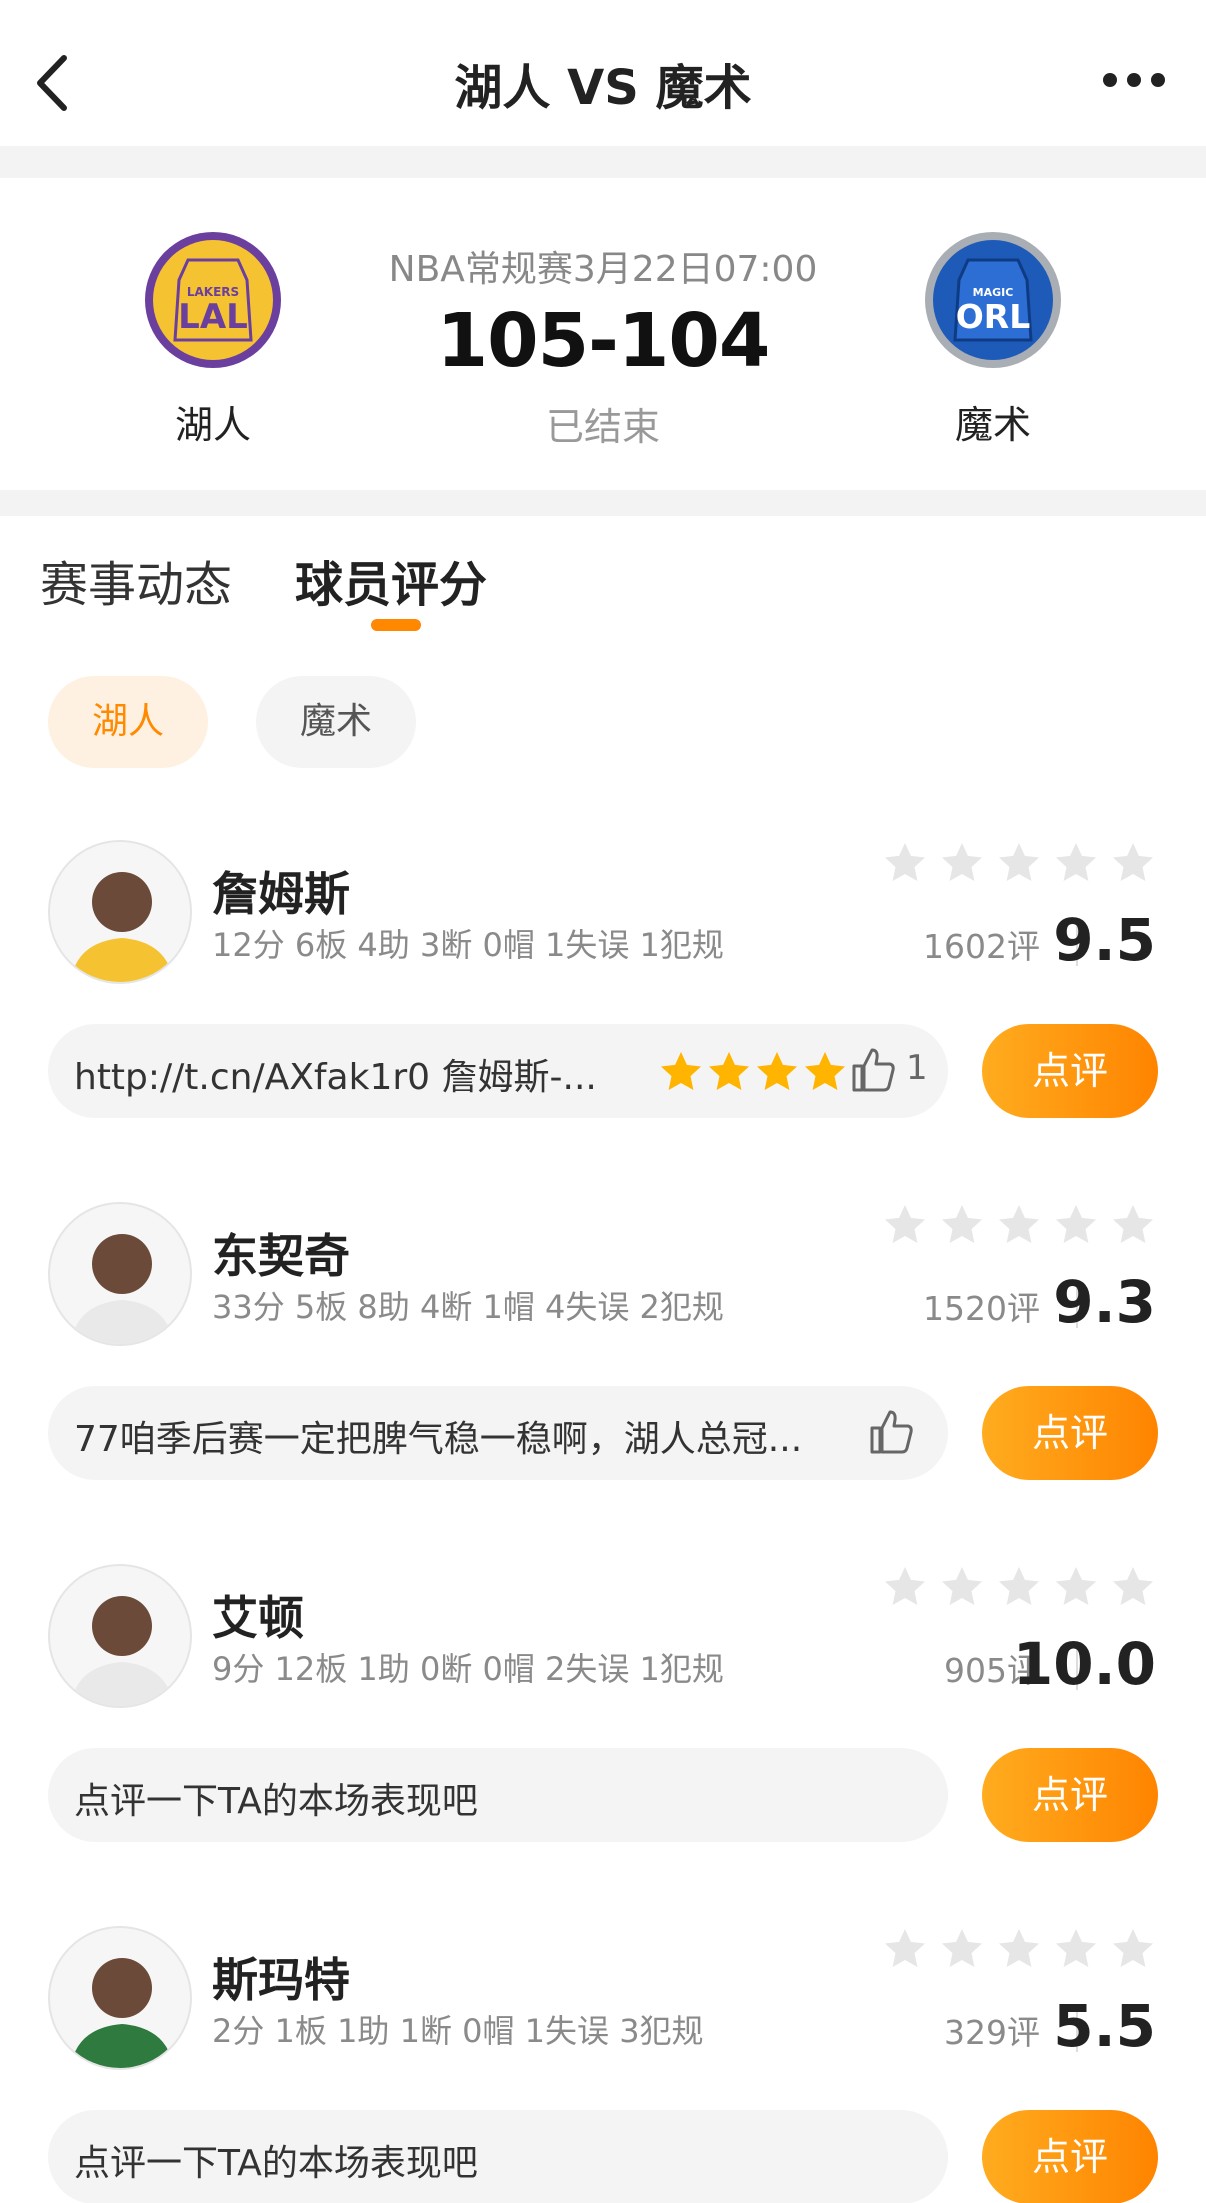 This screenshot has width=1206, height=2203. I want to click on player-name: 东契奇, so click(281, 1253).